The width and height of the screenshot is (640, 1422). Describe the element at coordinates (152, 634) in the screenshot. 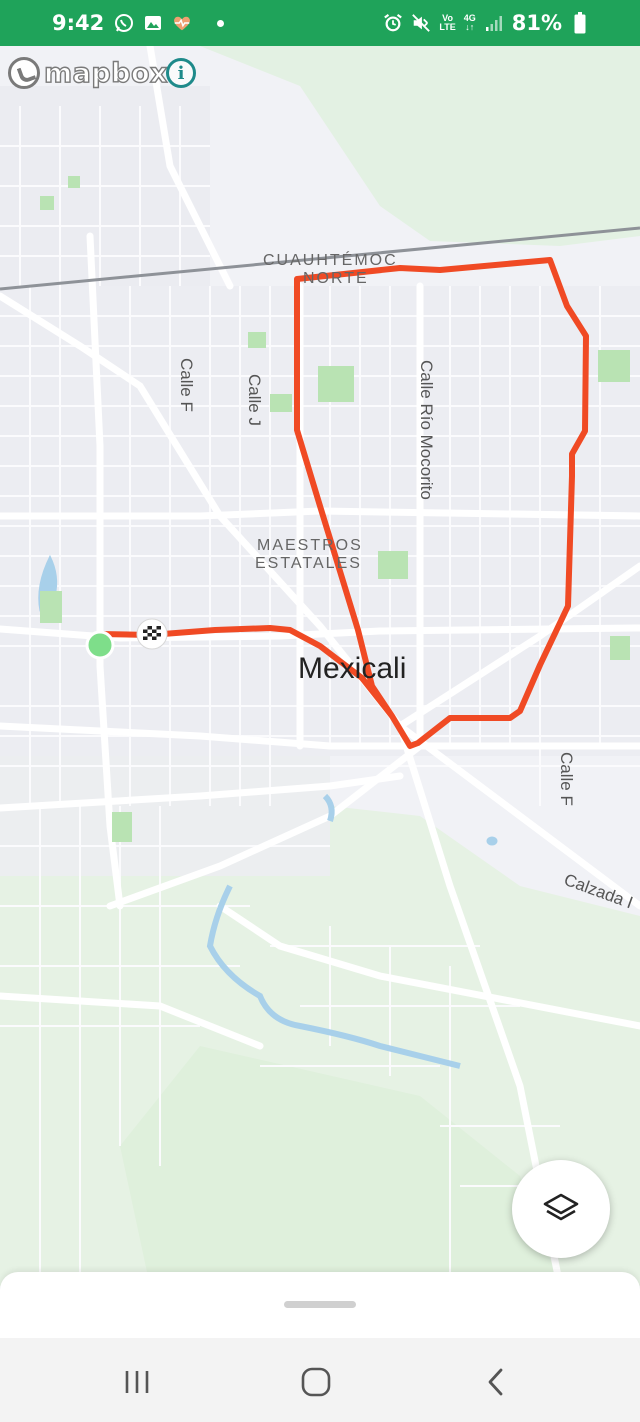

I see `checkered-flag-icon` at that location.